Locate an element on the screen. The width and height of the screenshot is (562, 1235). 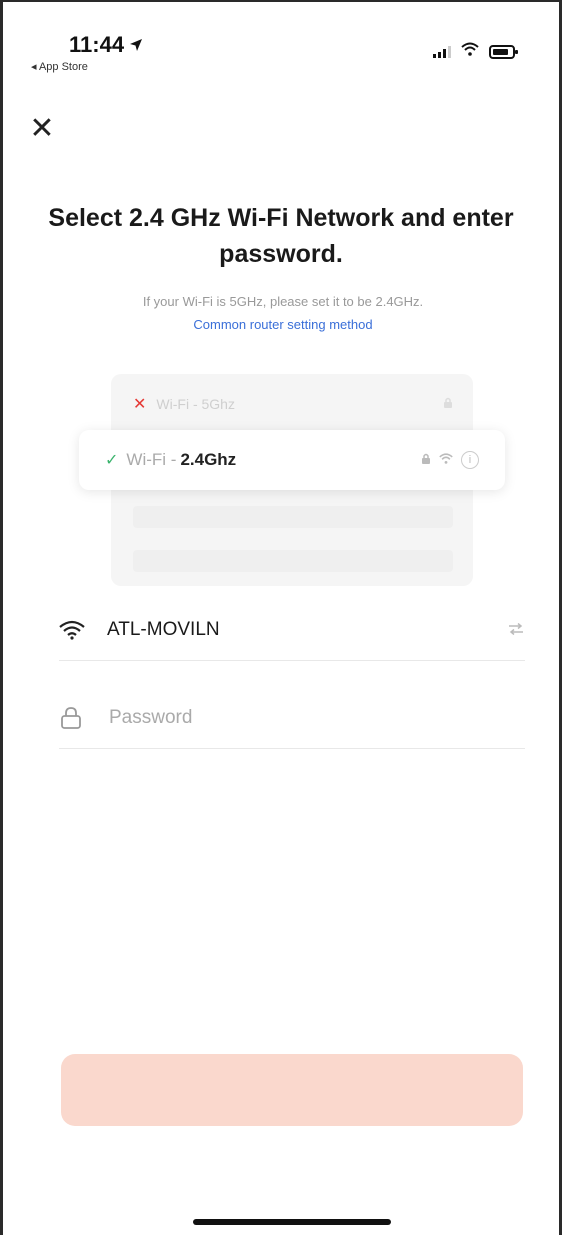
location-arrow-icon is located at coordinates (136, 45).